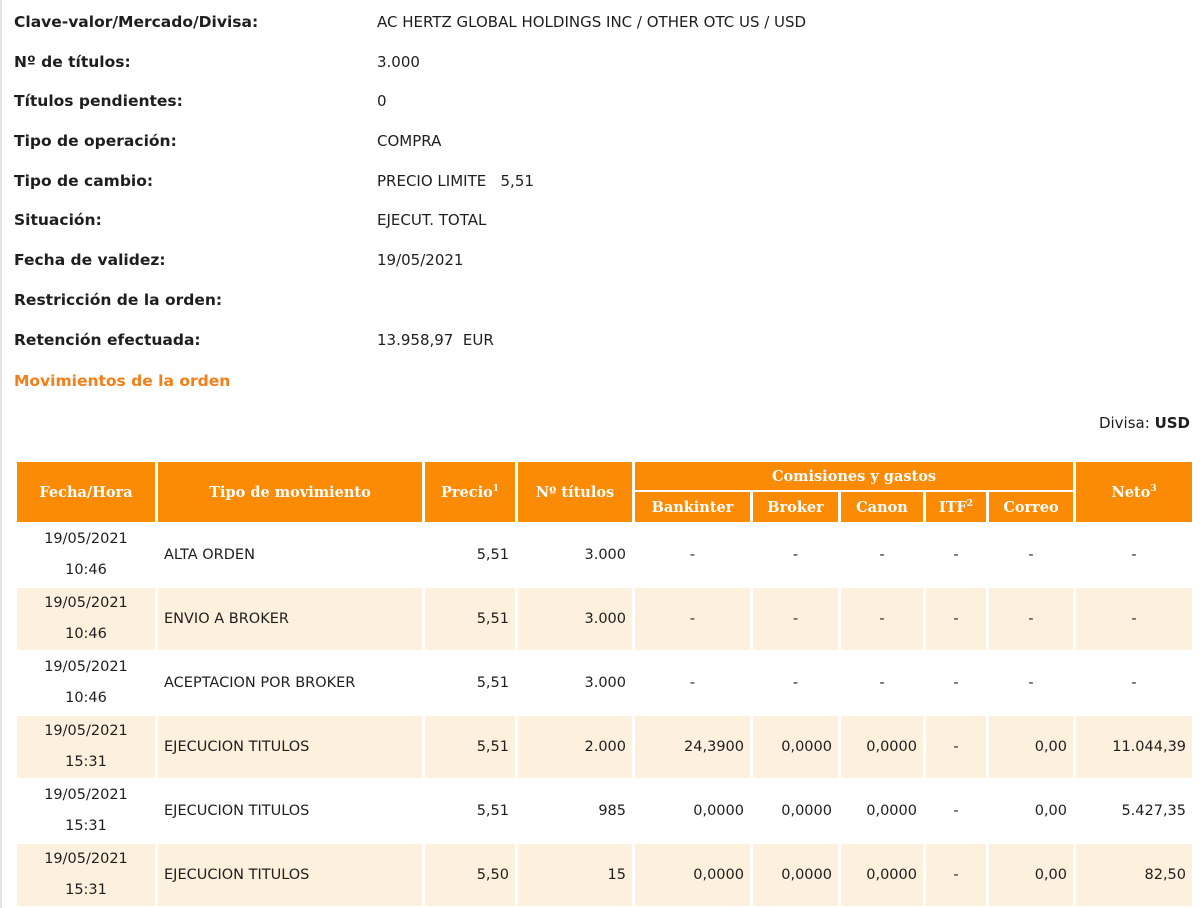 Image resolution: width=1200 pixels, height=908 pixels. Describe the element at coordinates (290, 492) in the screenshot. I see `header-tipo-movimiento: Tipo de movimiento` at that location.